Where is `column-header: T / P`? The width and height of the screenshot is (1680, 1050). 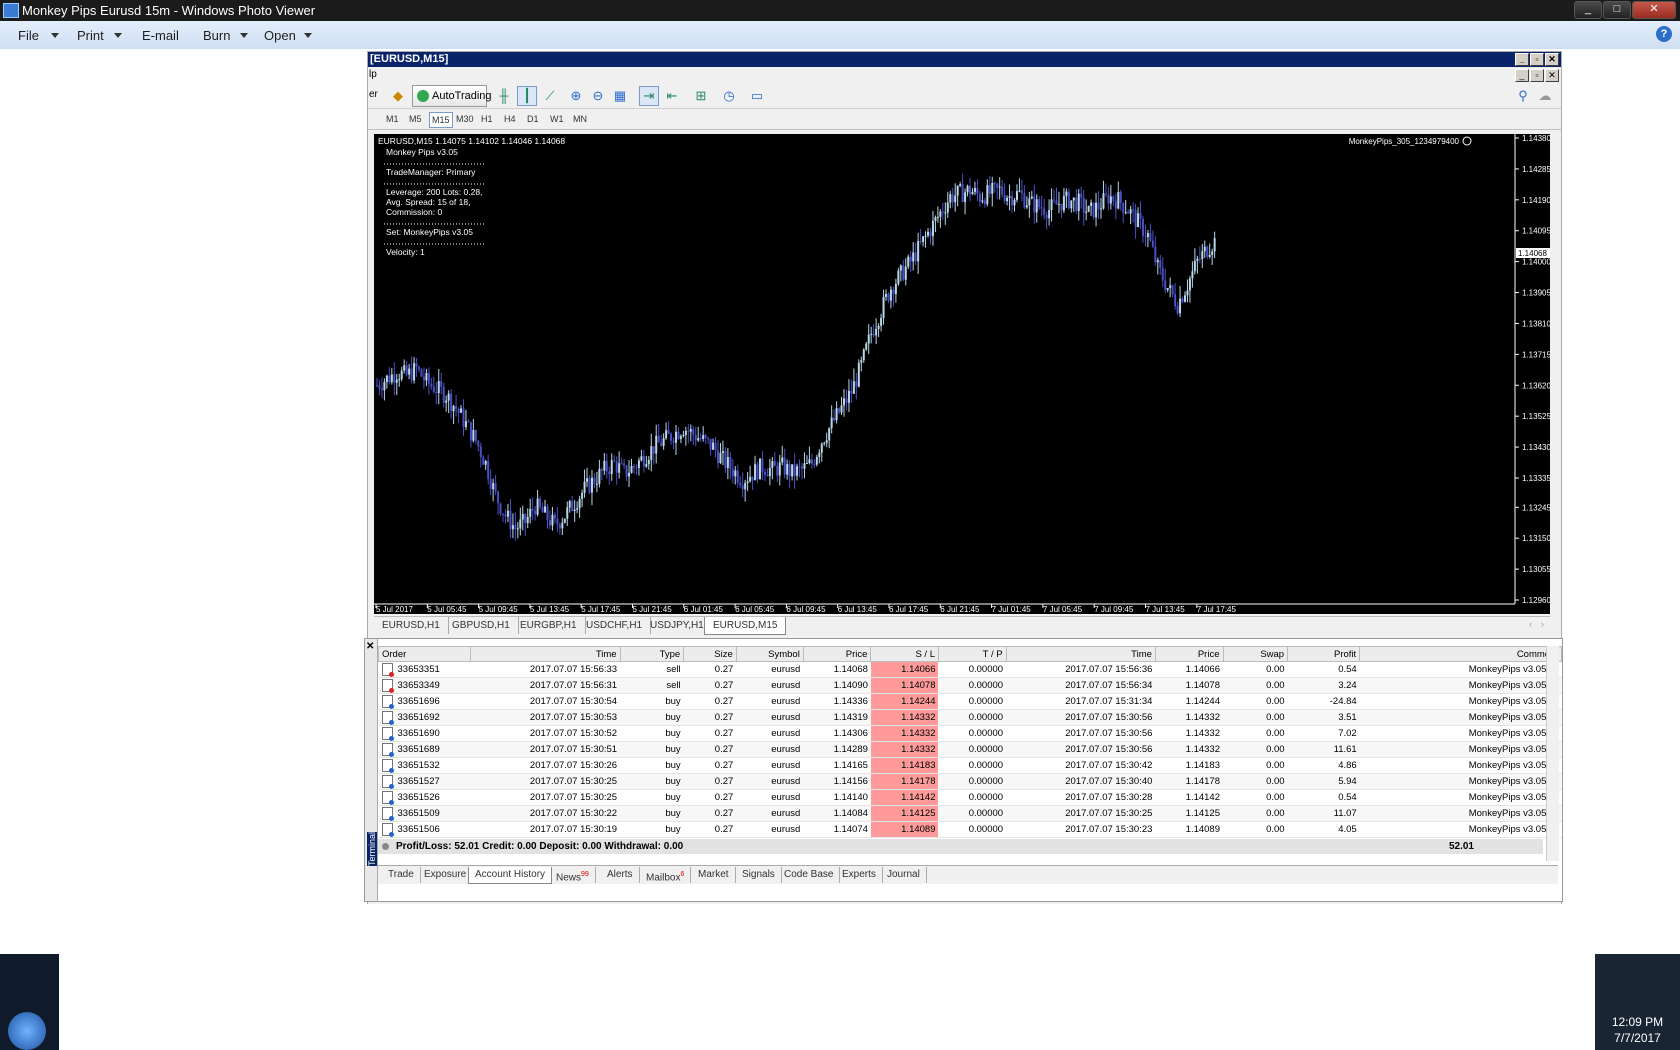
column-header: T / P is located at coordinates (972, 654).